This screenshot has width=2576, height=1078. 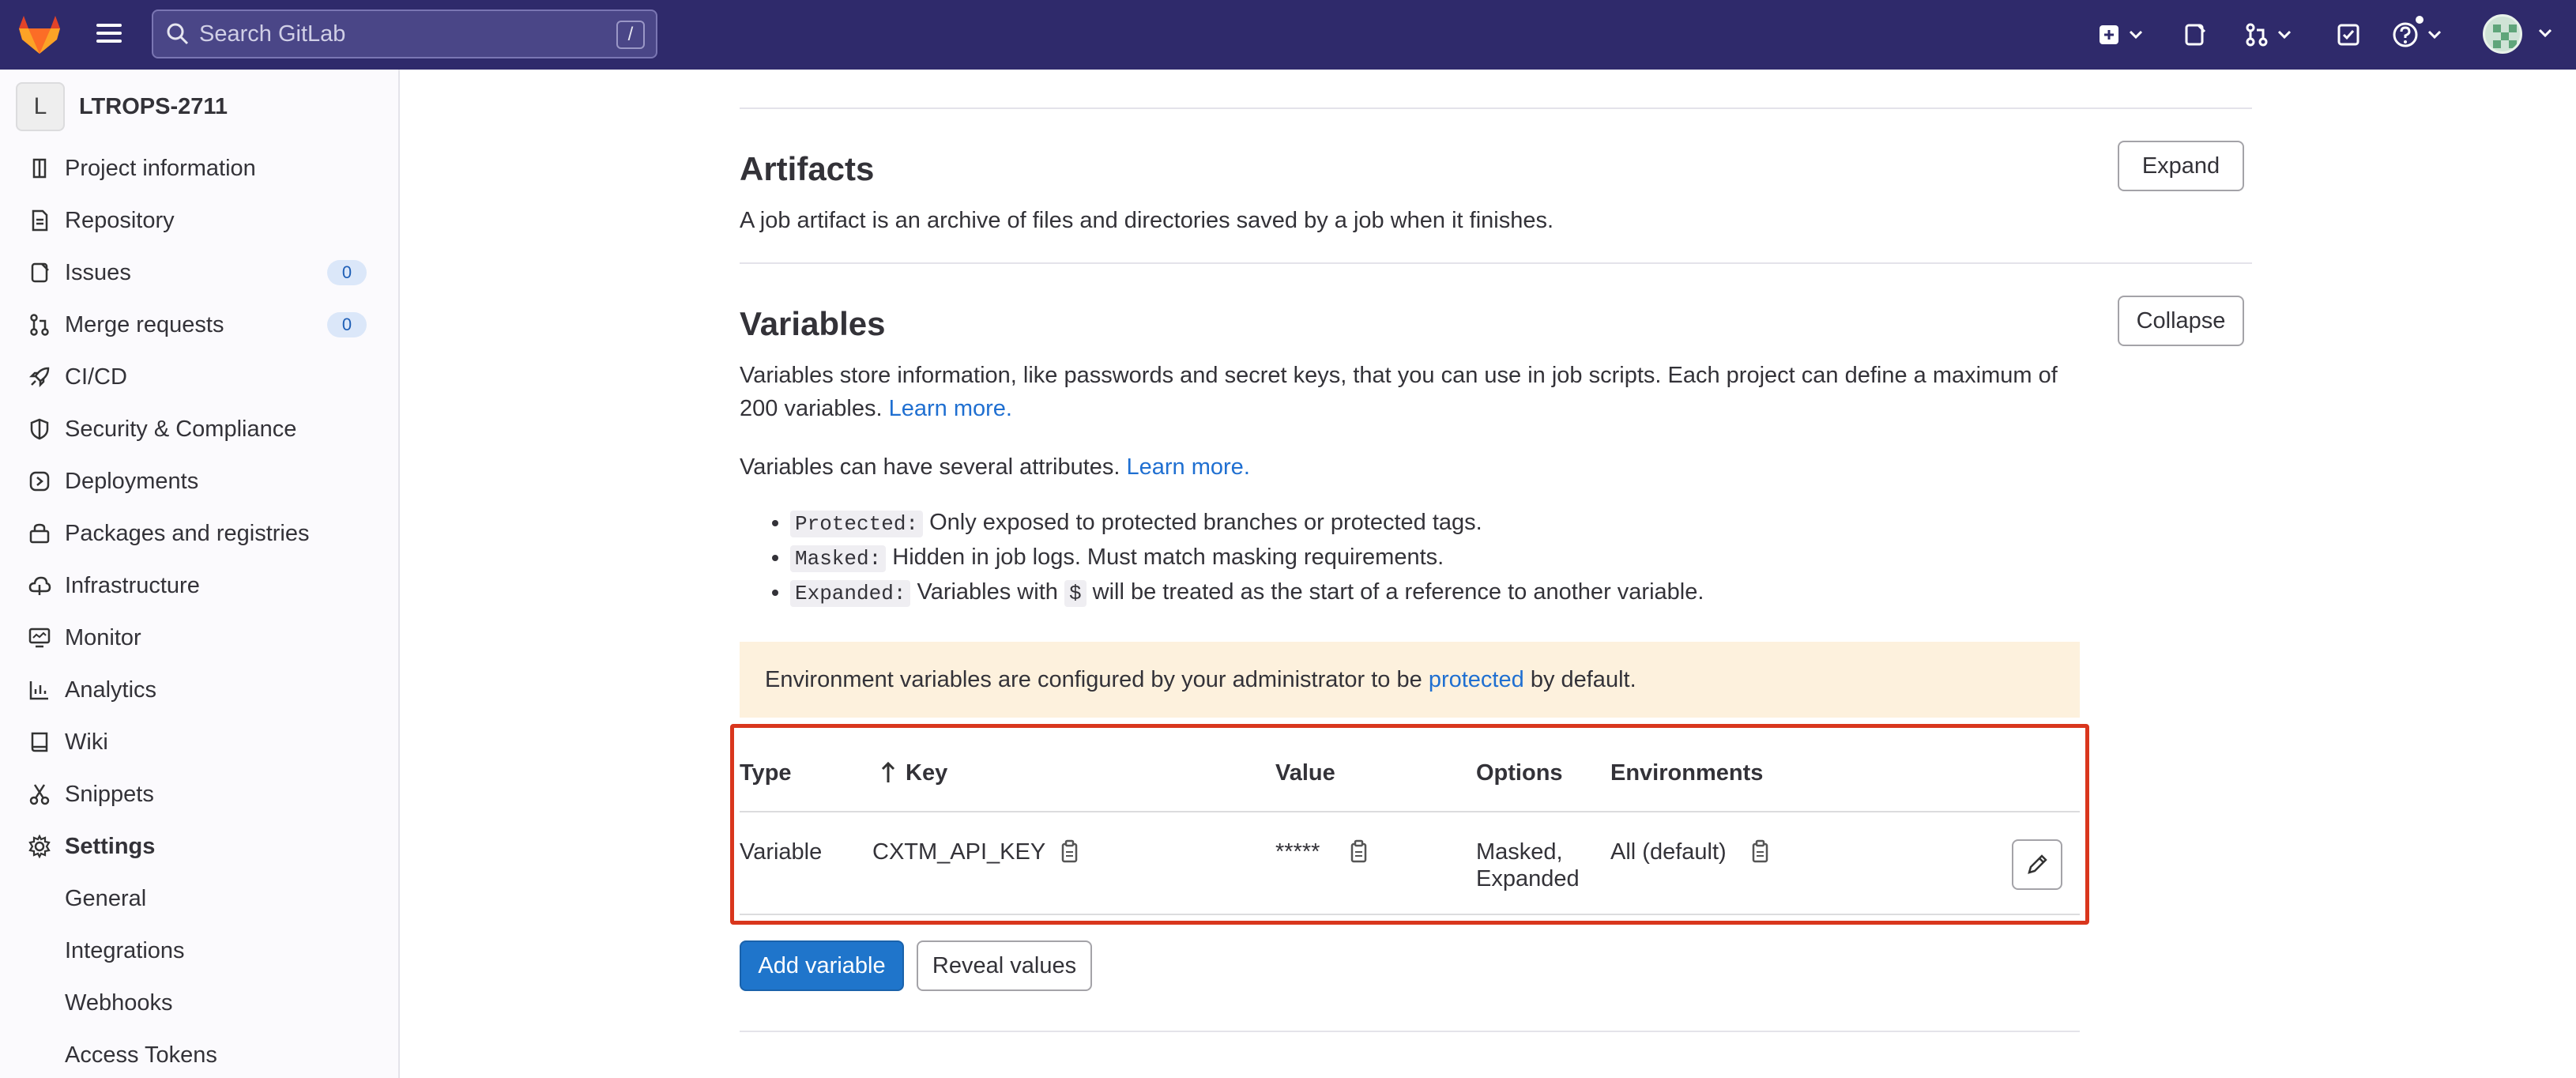 I want to click on sidebar-item-issues: Issues, so click(x=78, y=273).